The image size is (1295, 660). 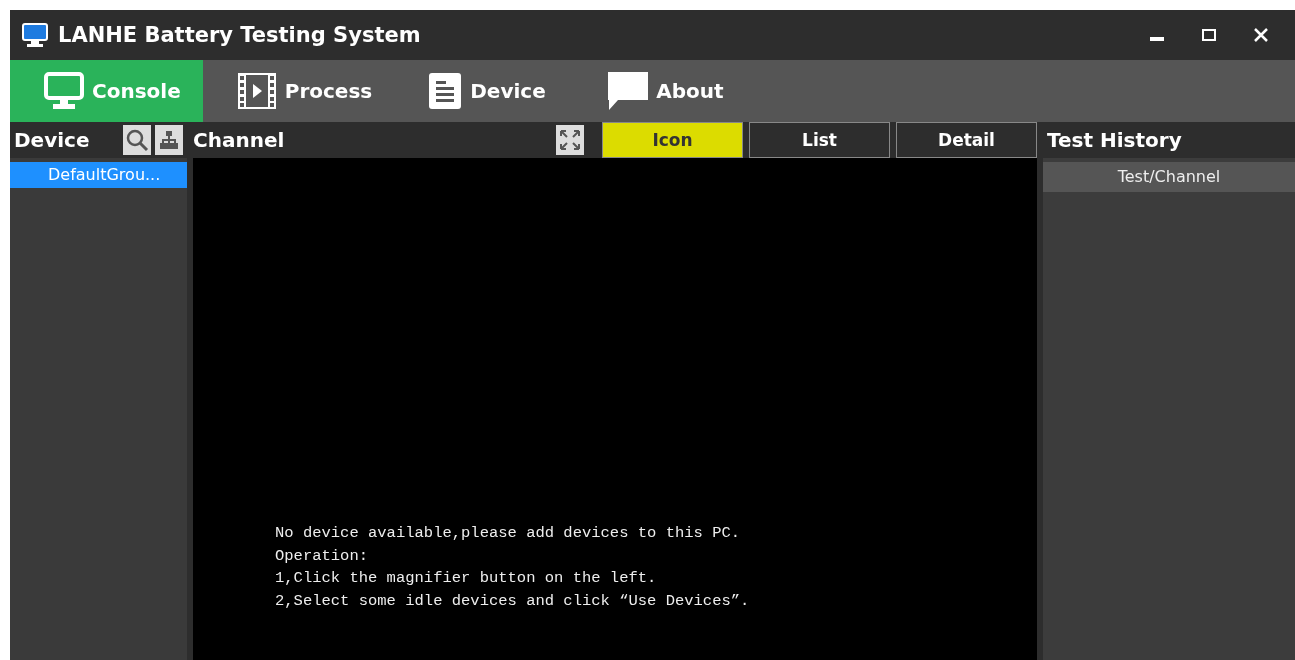 What do you see at coordinates (628, 91) in the screenshot?
I see `speech-bubble-icon` at bounding box center [628, 91].